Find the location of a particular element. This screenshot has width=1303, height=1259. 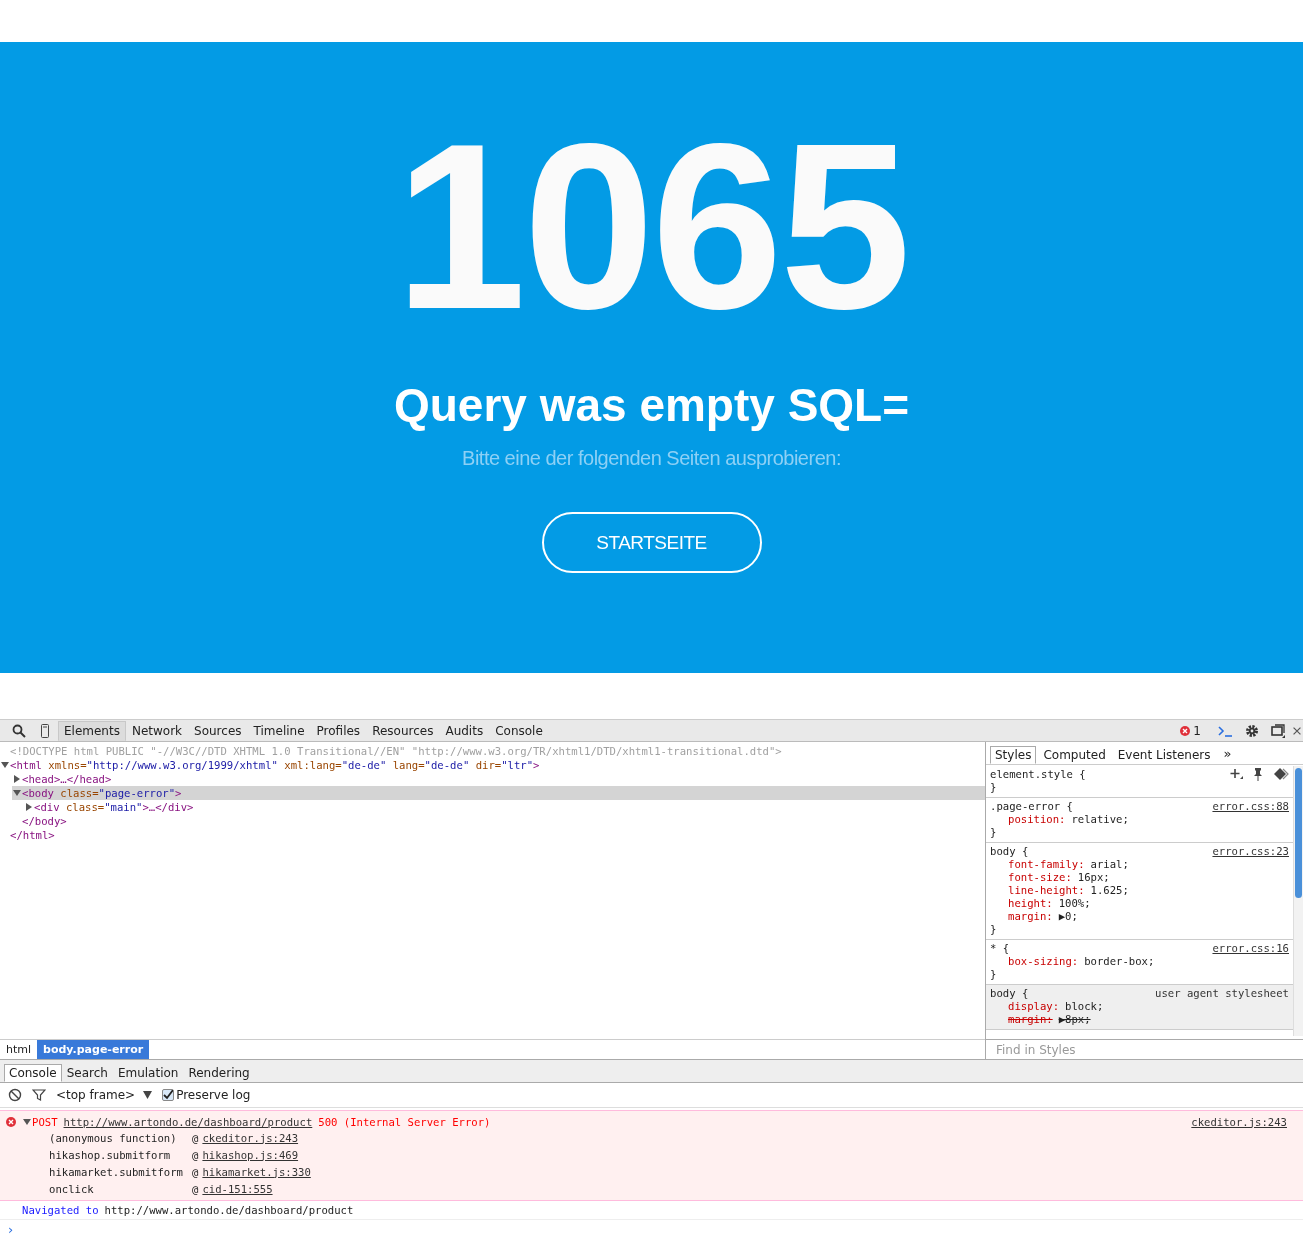

stack-function: hikashop.submitform is located at coordinates (110, 1154).